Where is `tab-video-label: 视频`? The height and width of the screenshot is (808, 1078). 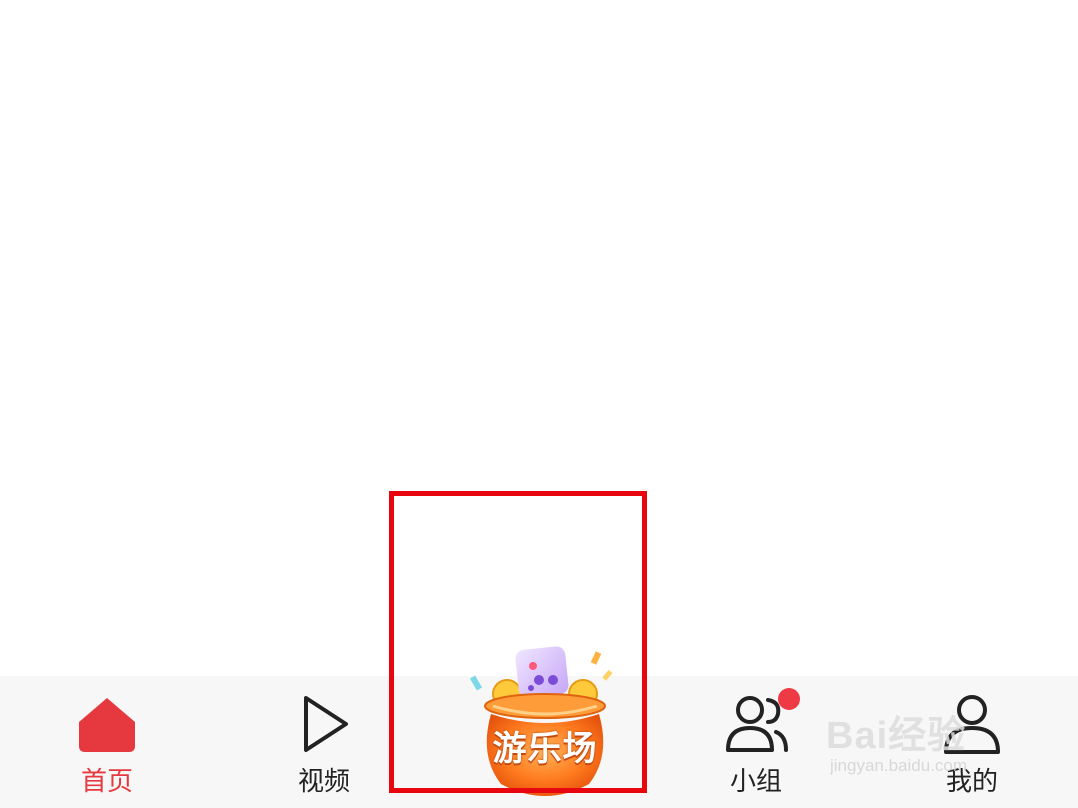 tab-video-label: 视频 is located at coordinates (323, 782).